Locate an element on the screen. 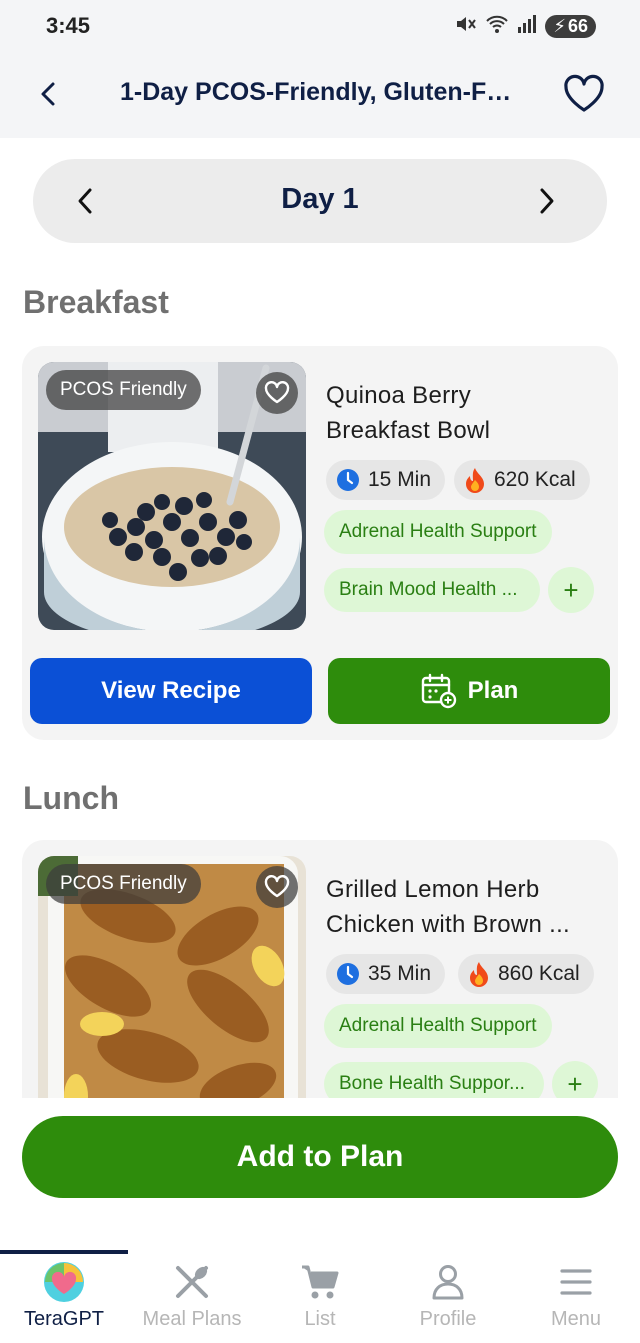 The width and height of the screenshot is (640, 1343). hamburger-icon is located at coordinates (576, 1282).